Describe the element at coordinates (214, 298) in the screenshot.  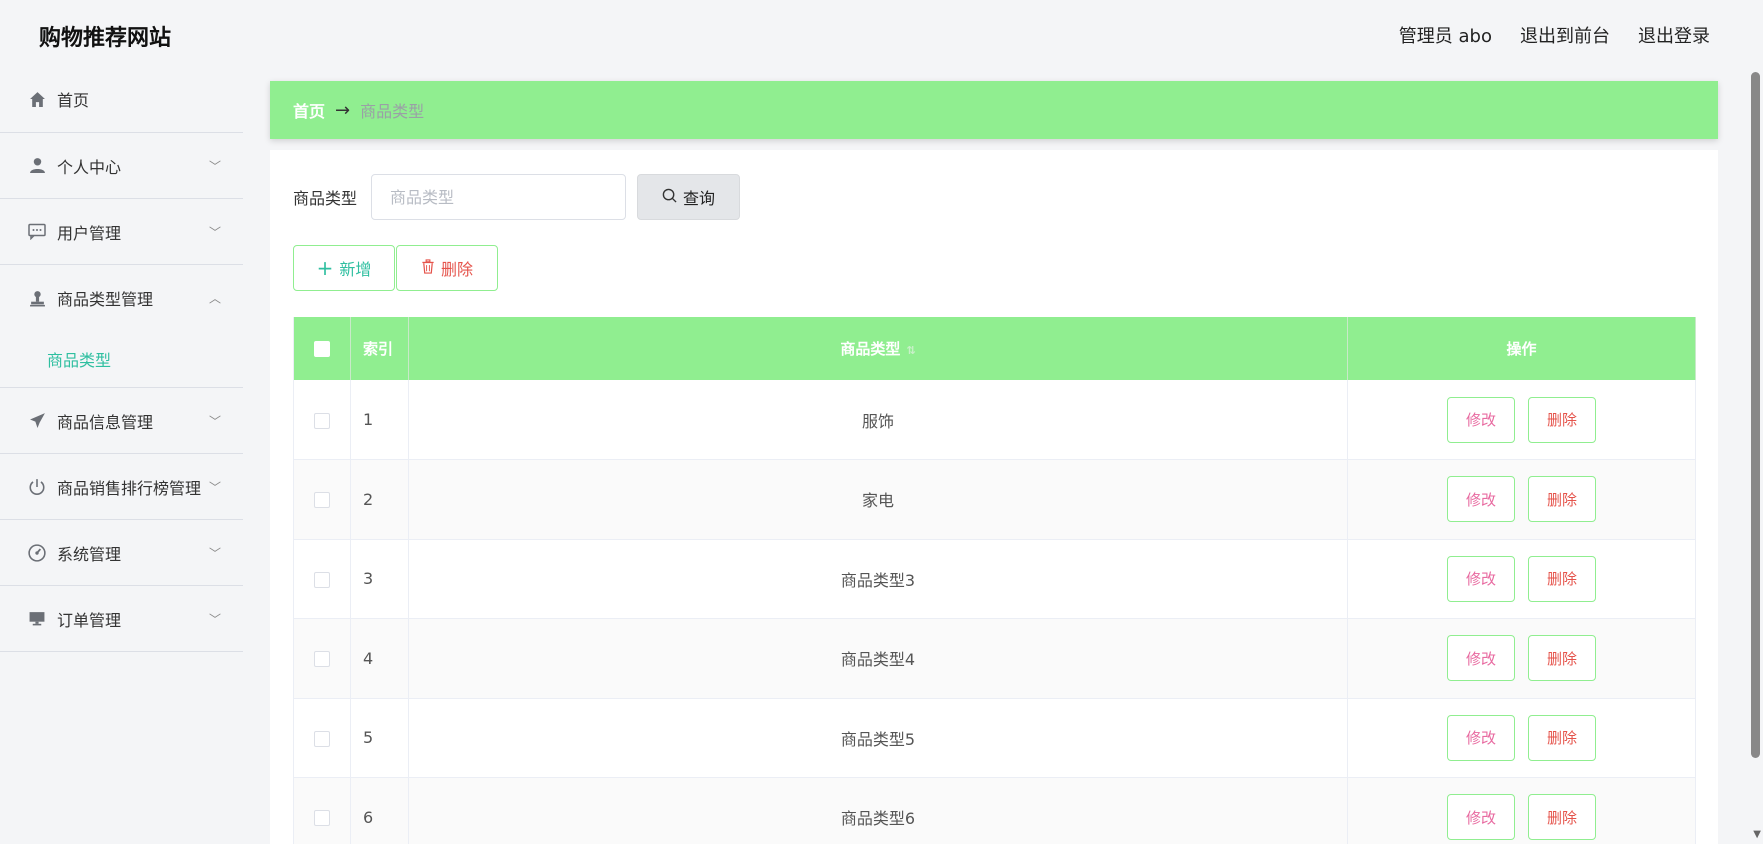
I see `chevron-up-icon: ︿` at that location.